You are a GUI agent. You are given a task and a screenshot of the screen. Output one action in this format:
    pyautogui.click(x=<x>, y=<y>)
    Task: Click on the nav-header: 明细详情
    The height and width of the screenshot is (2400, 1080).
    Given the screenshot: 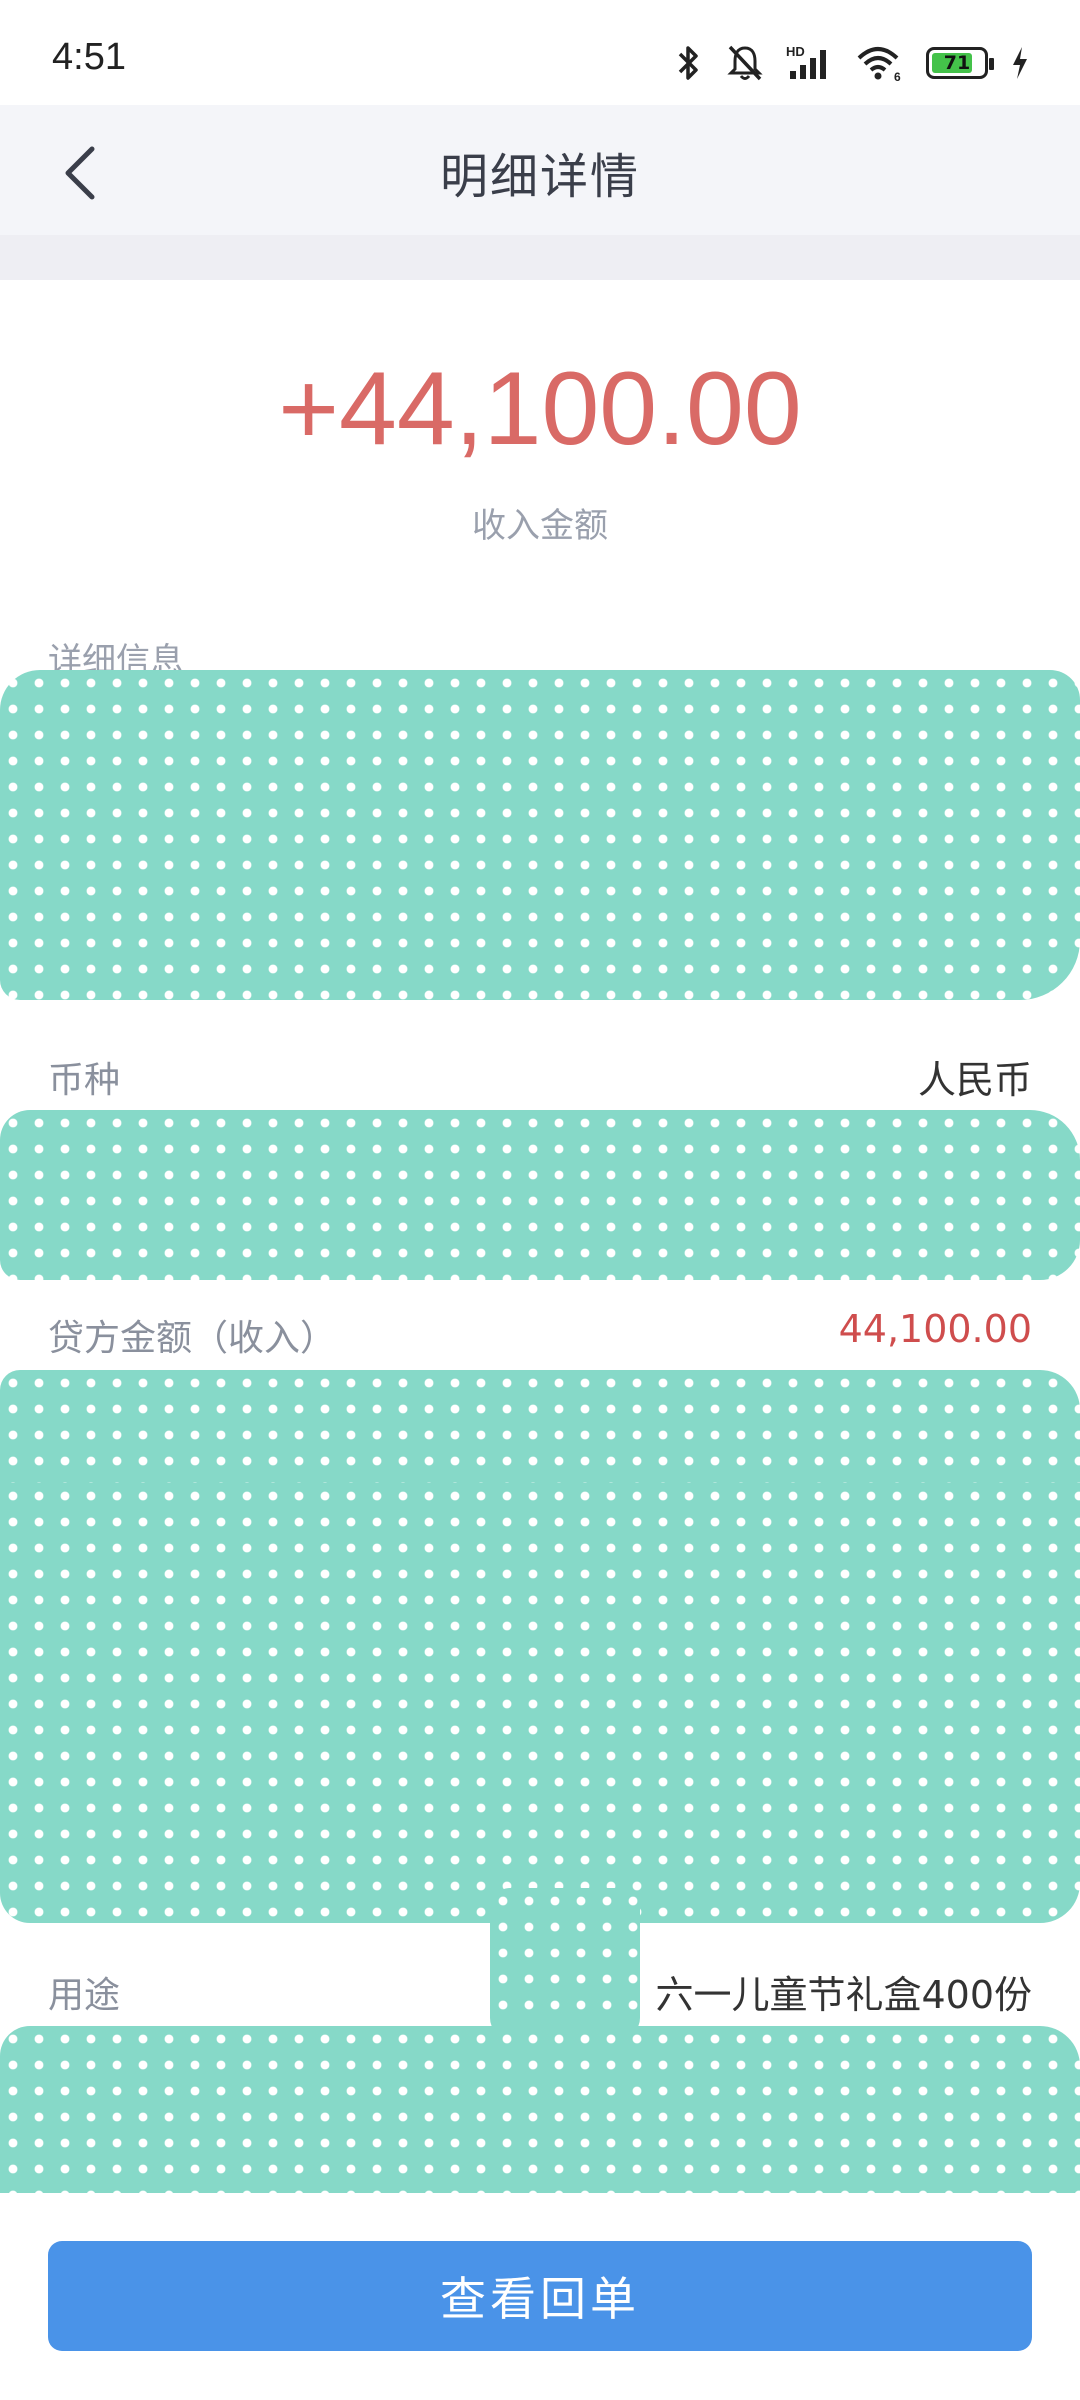 What is the action you would take?
    pyautogui.click(x=540, y=170)
    